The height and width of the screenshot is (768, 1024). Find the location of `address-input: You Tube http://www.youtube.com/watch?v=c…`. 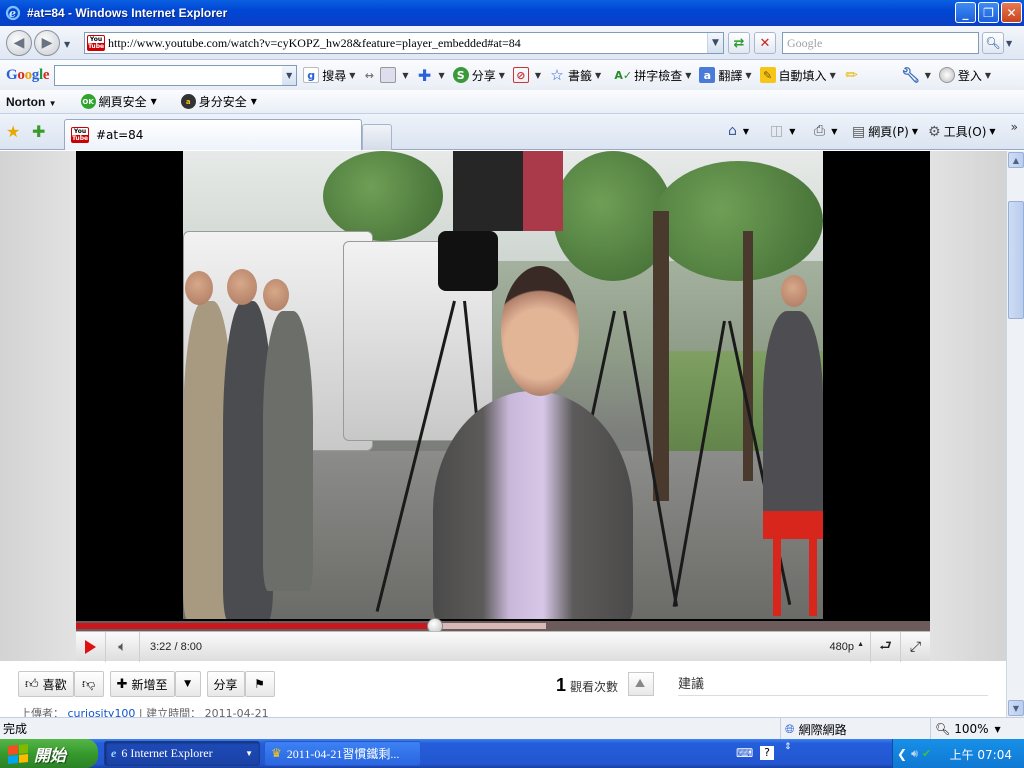

address-input: You Tube http://www.youtube.com/watch?v=c… is located at coordinates (404, 43).